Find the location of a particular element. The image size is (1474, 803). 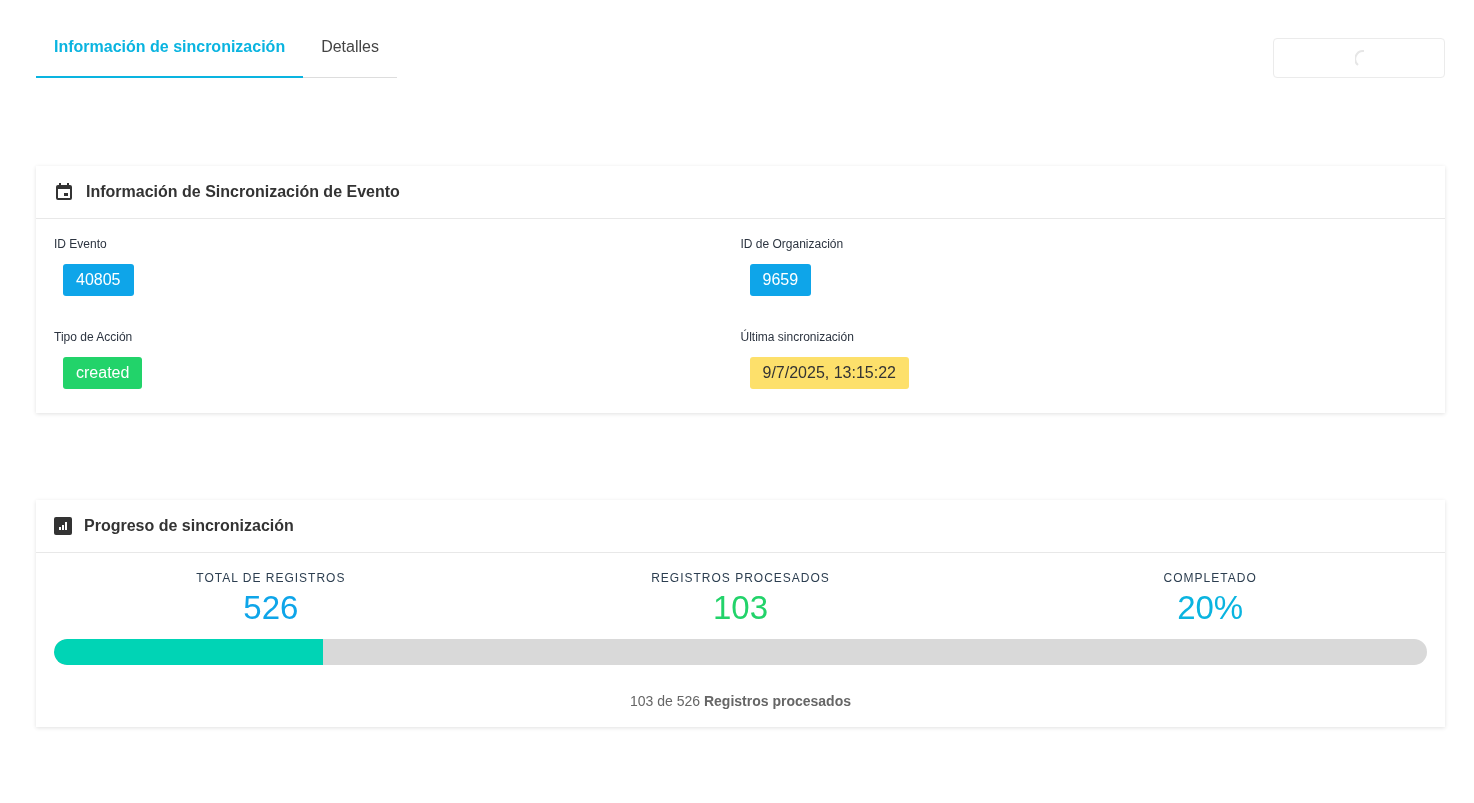

stat-value: 20% is located at coordinates (1210, 608).